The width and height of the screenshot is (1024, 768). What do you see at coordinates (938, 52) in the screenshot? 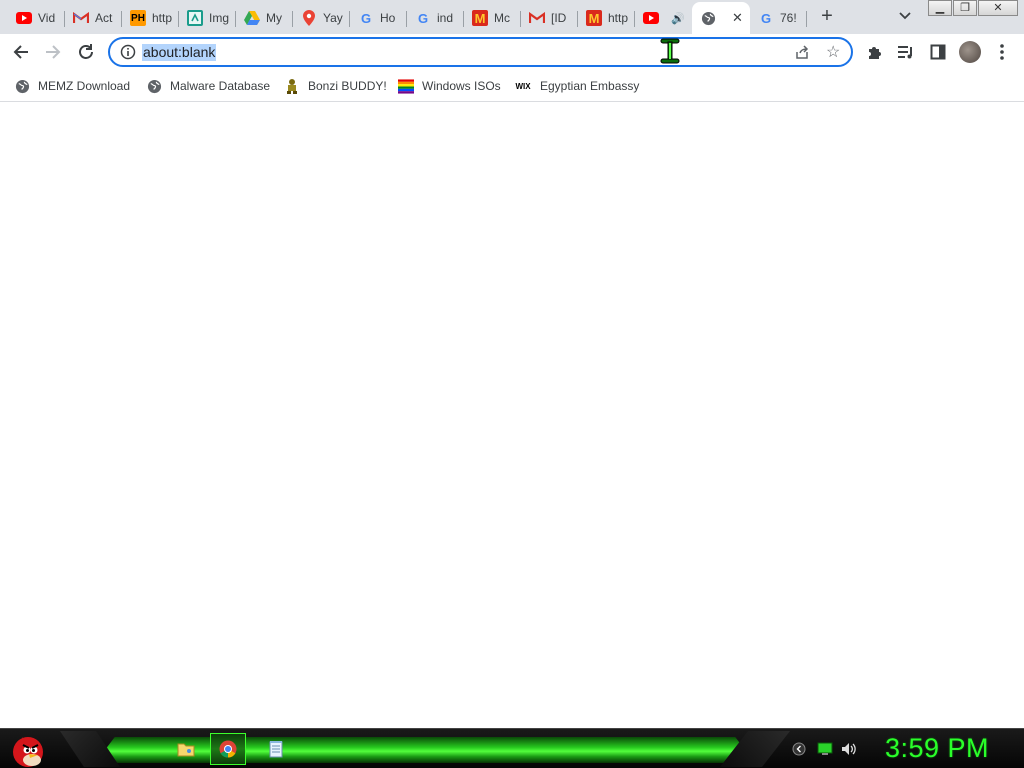
I see `side-panel-icon` at bounding box center [938, 52].